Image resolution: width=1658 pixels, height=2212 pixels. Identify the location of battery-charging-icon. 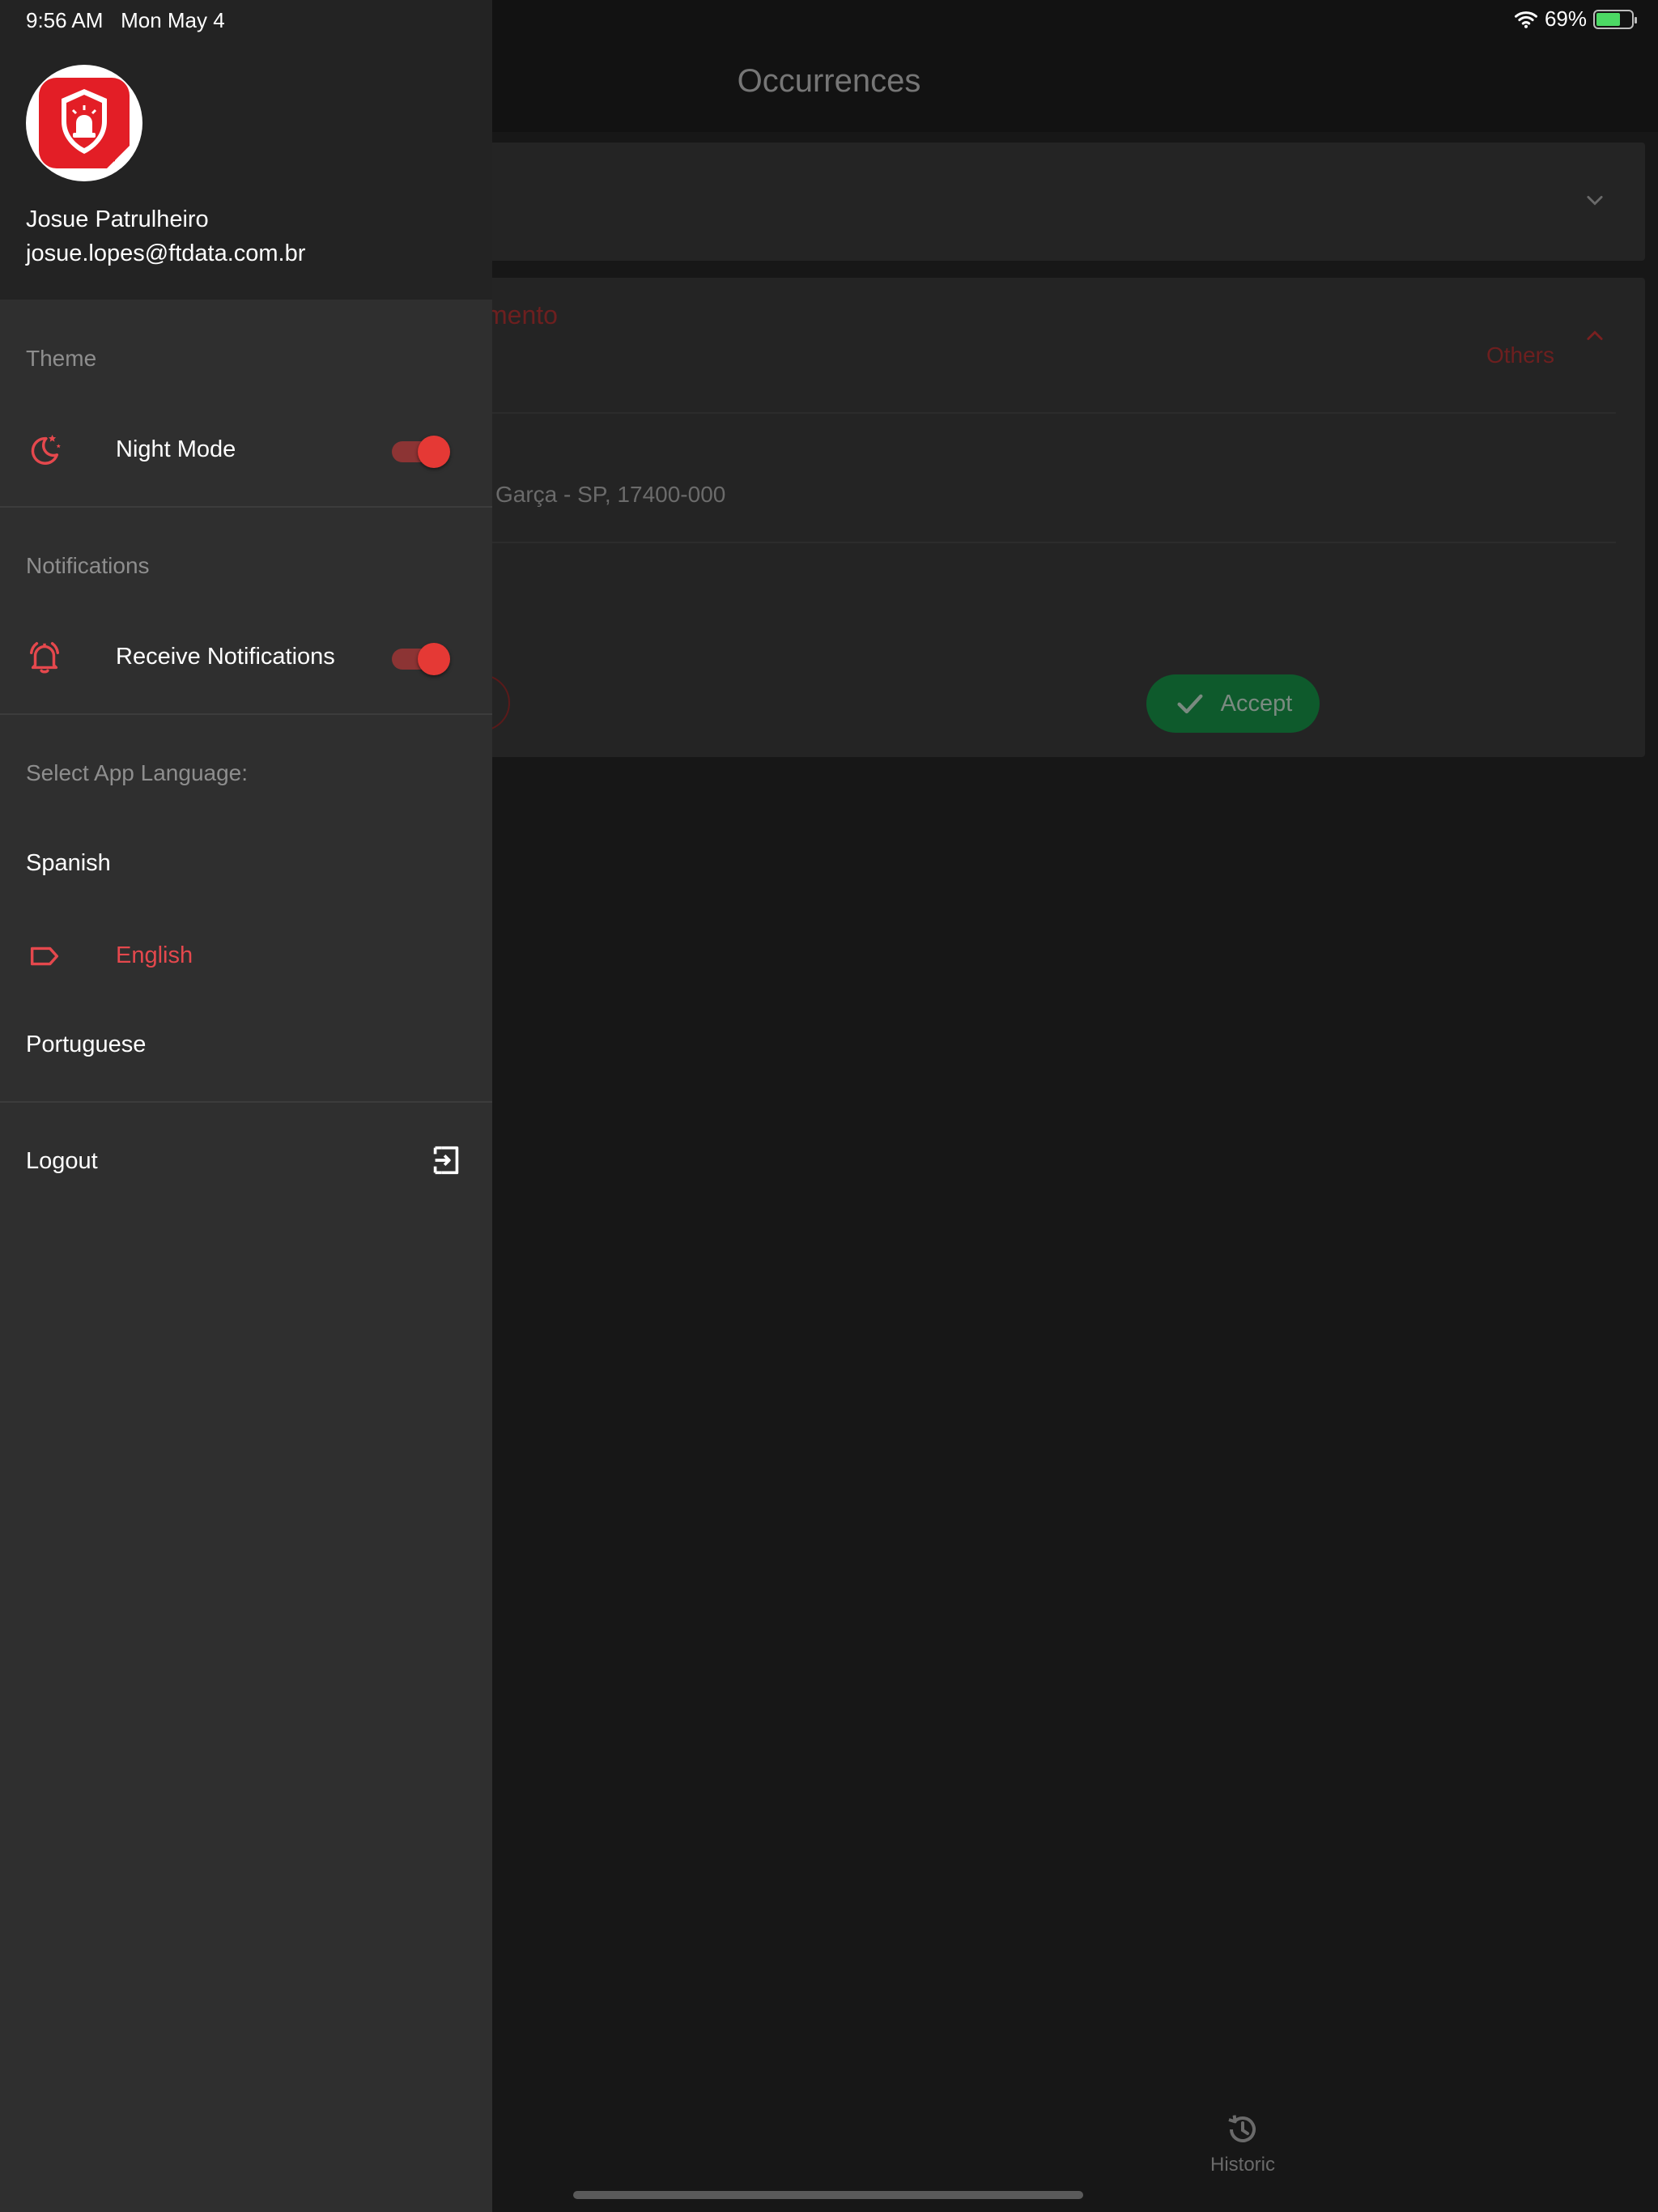
(1615, 19).